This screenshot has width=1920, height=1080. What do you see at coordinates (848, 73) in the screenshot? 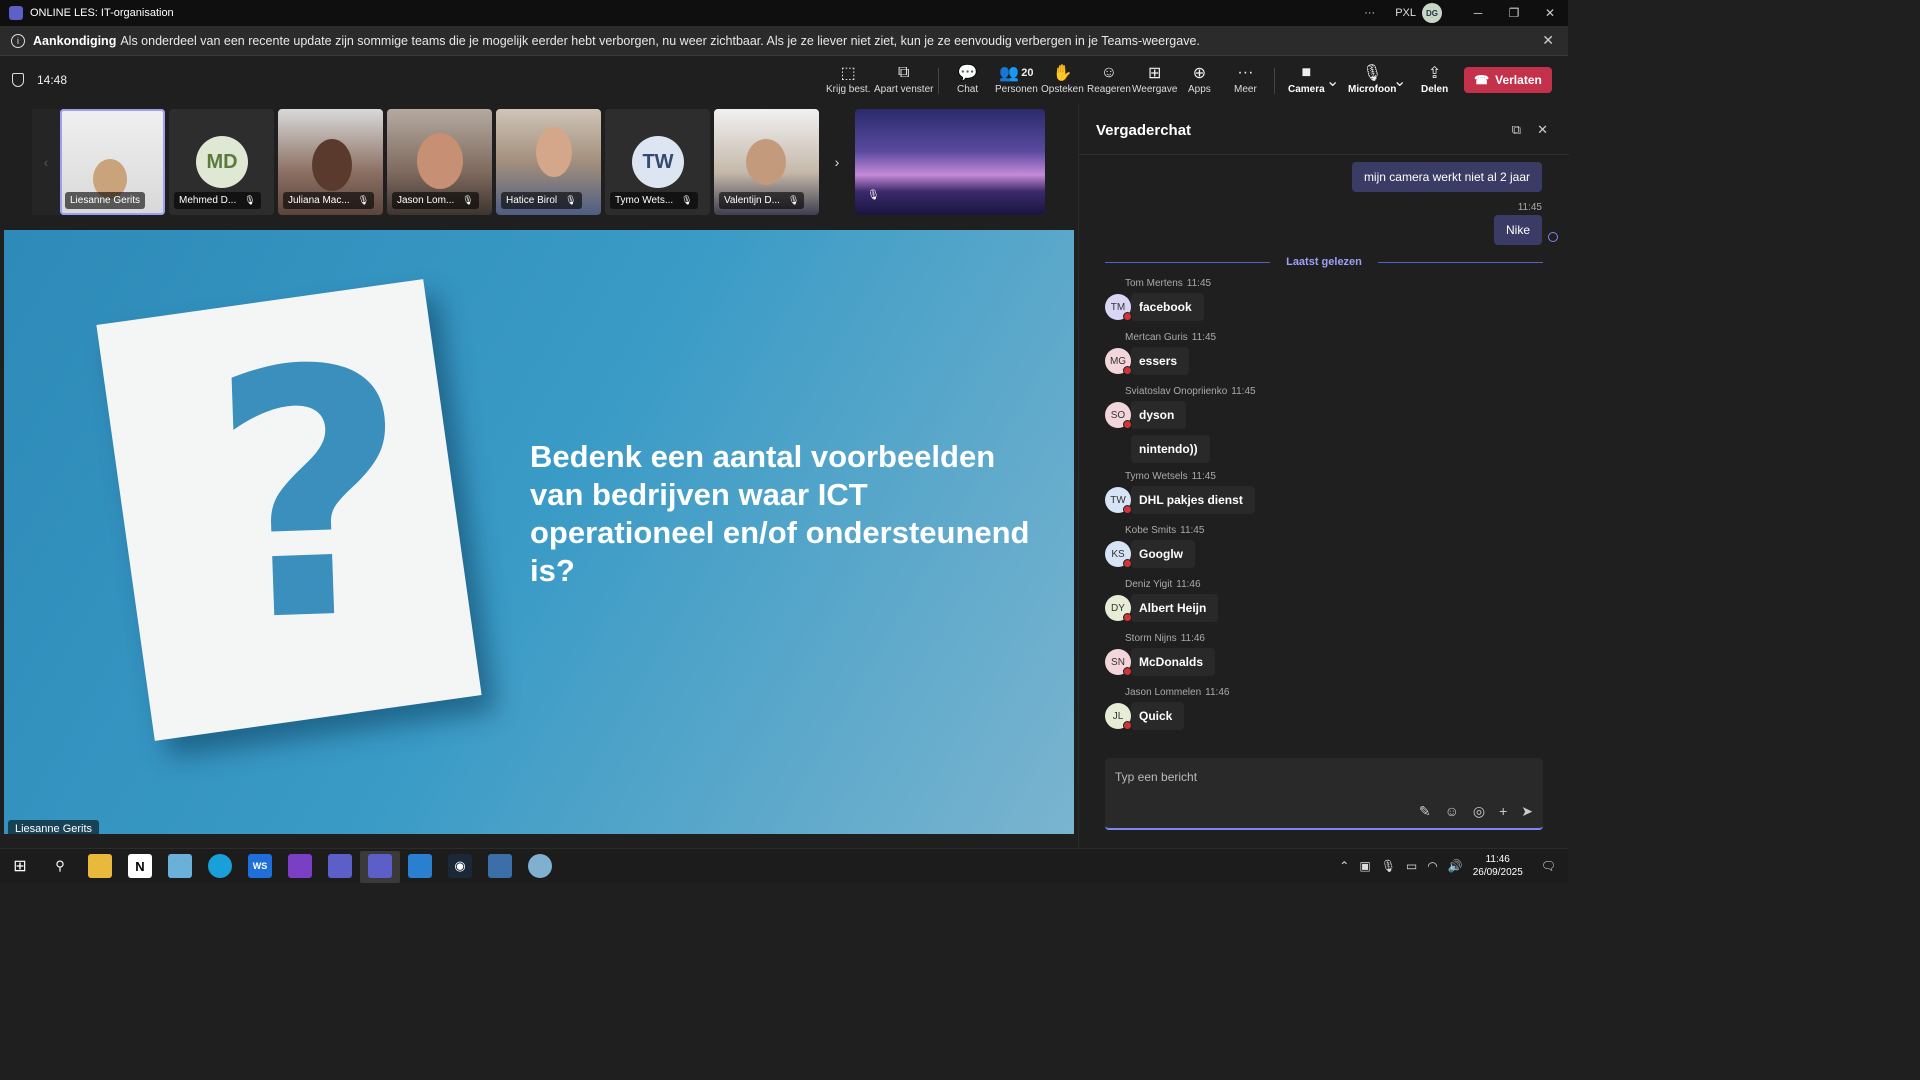
I see `screen-pointer-icon: ⬚` at bounding box center [848, 73].